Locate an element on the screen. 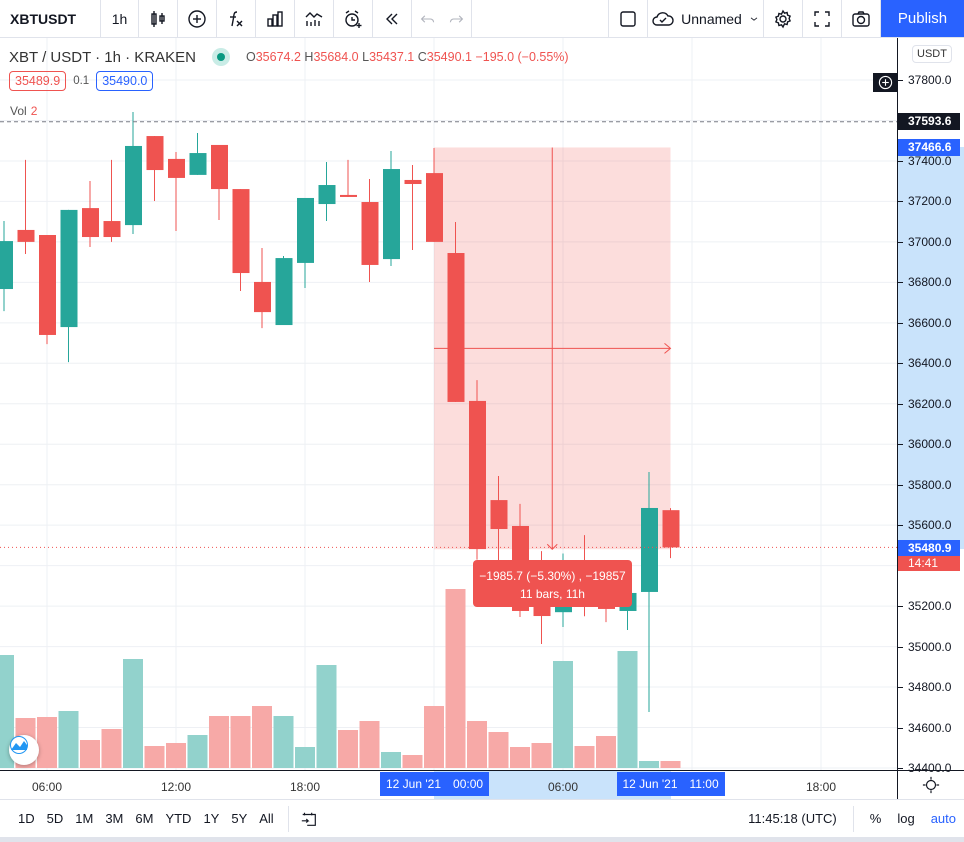  auto-scale-toggle: auto is located at coordinates (943, 818).